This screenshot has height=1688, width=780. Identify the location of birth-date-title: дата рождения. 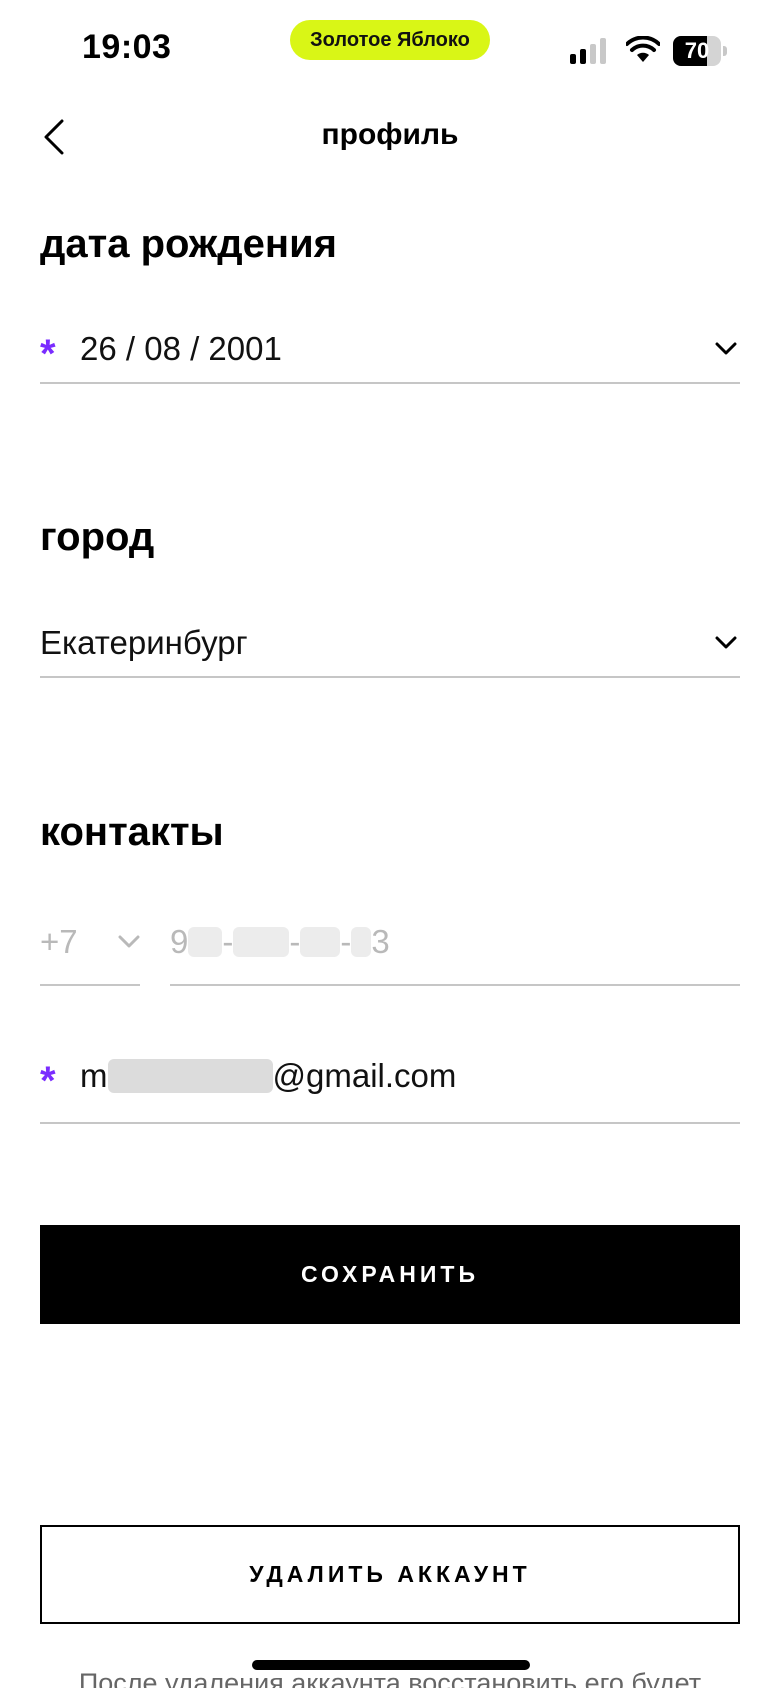
(189, 244).